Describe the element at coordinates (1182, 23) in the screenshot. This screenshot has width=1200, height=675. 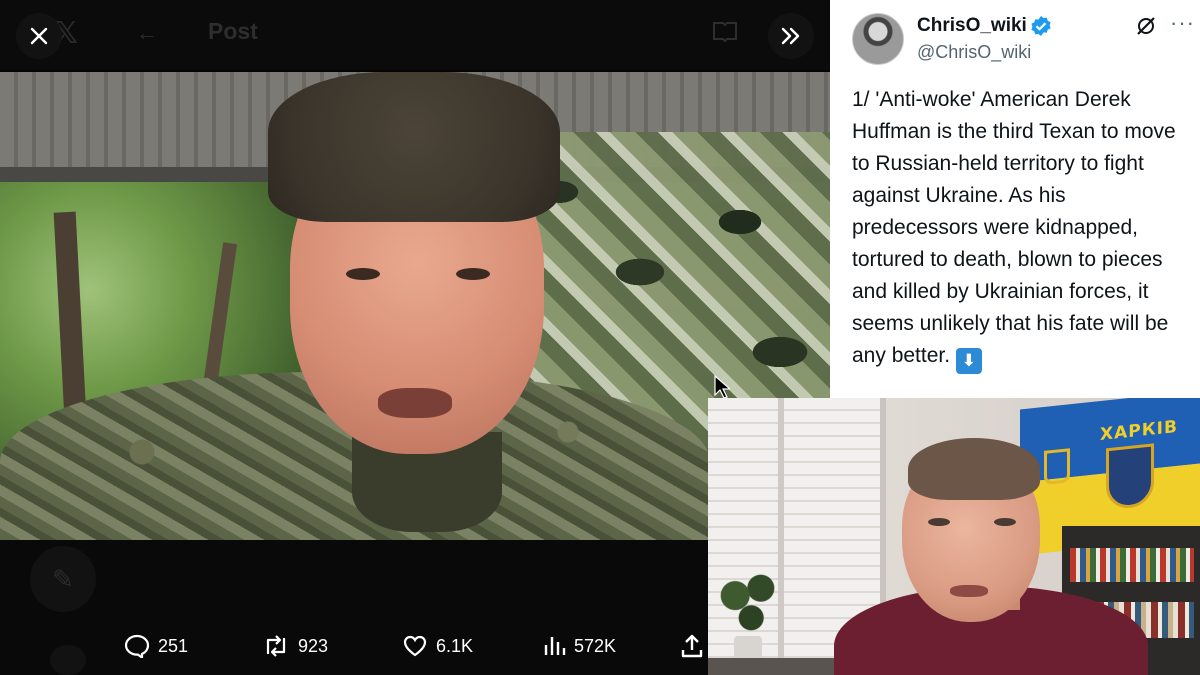
I see `more-options-icon: ···` at that location.